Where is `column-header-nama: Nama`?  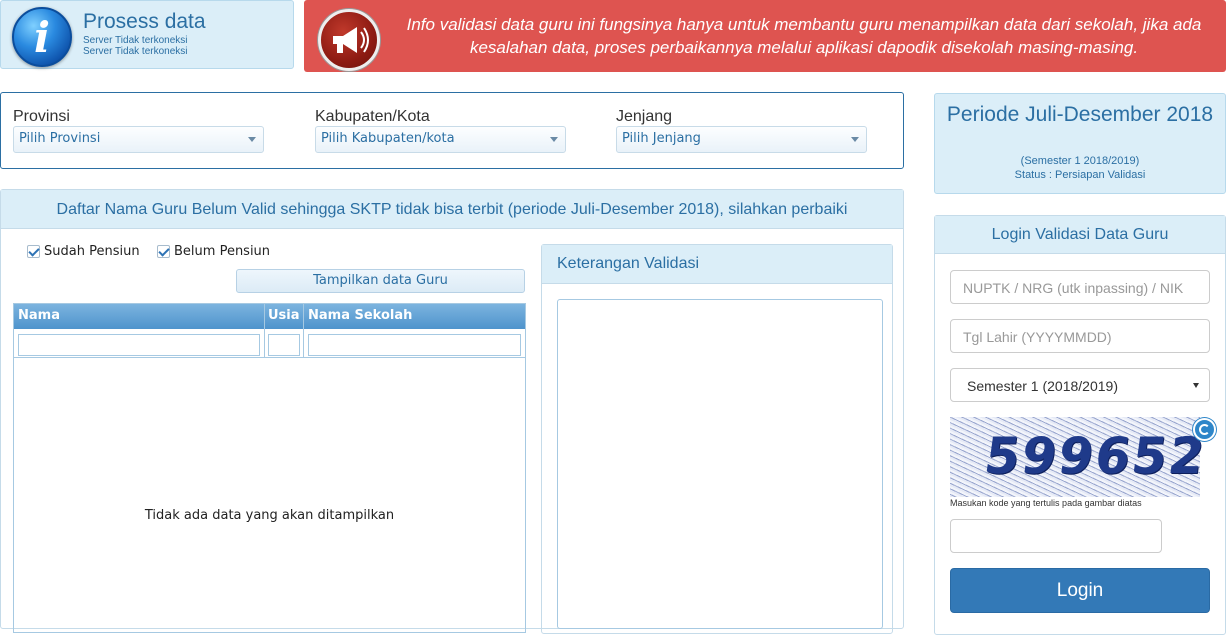 column-header-nama: Nama is located at coordinates (39, 315).